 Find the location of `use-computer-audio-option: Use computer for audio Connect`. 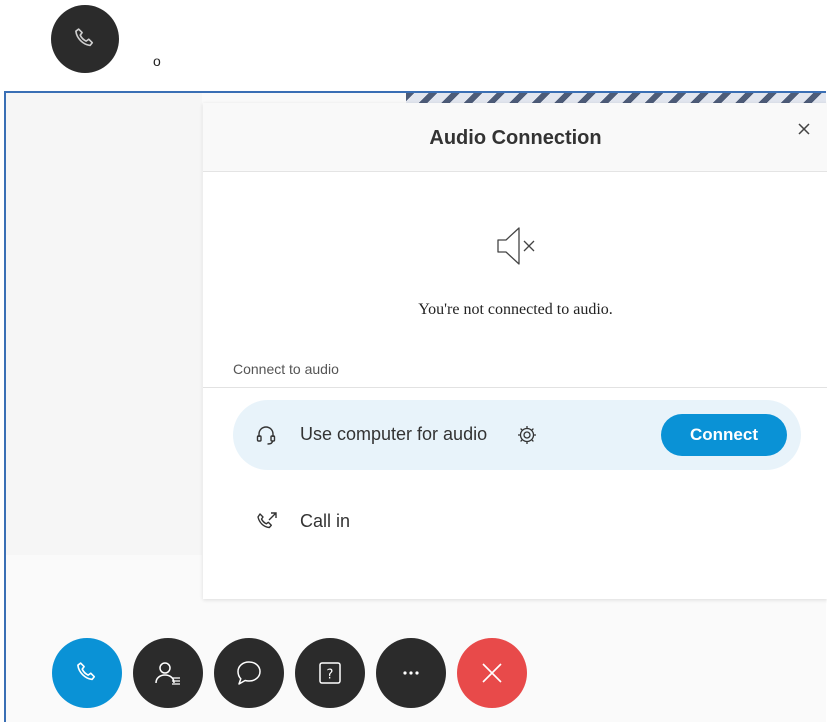

use-computer-audio-option: Use computer for audio Connect is located at coordinates (517, 435).